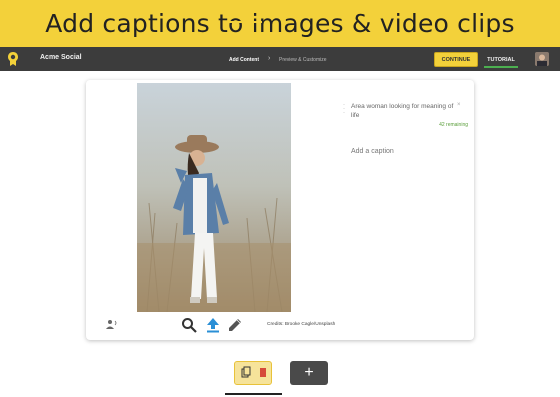  Describe the element at coordinates (309, 373) in the screenshot. I see `add-clip-button: +` at that location.